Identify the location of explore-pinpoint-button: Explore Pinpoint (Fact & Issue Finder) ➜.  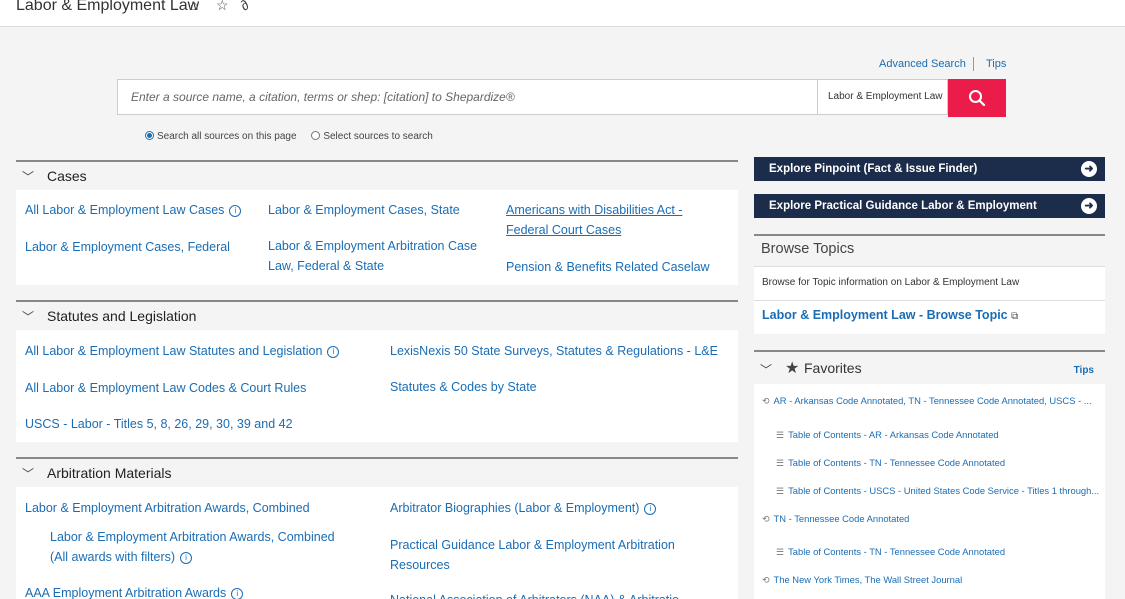
(929, 169).